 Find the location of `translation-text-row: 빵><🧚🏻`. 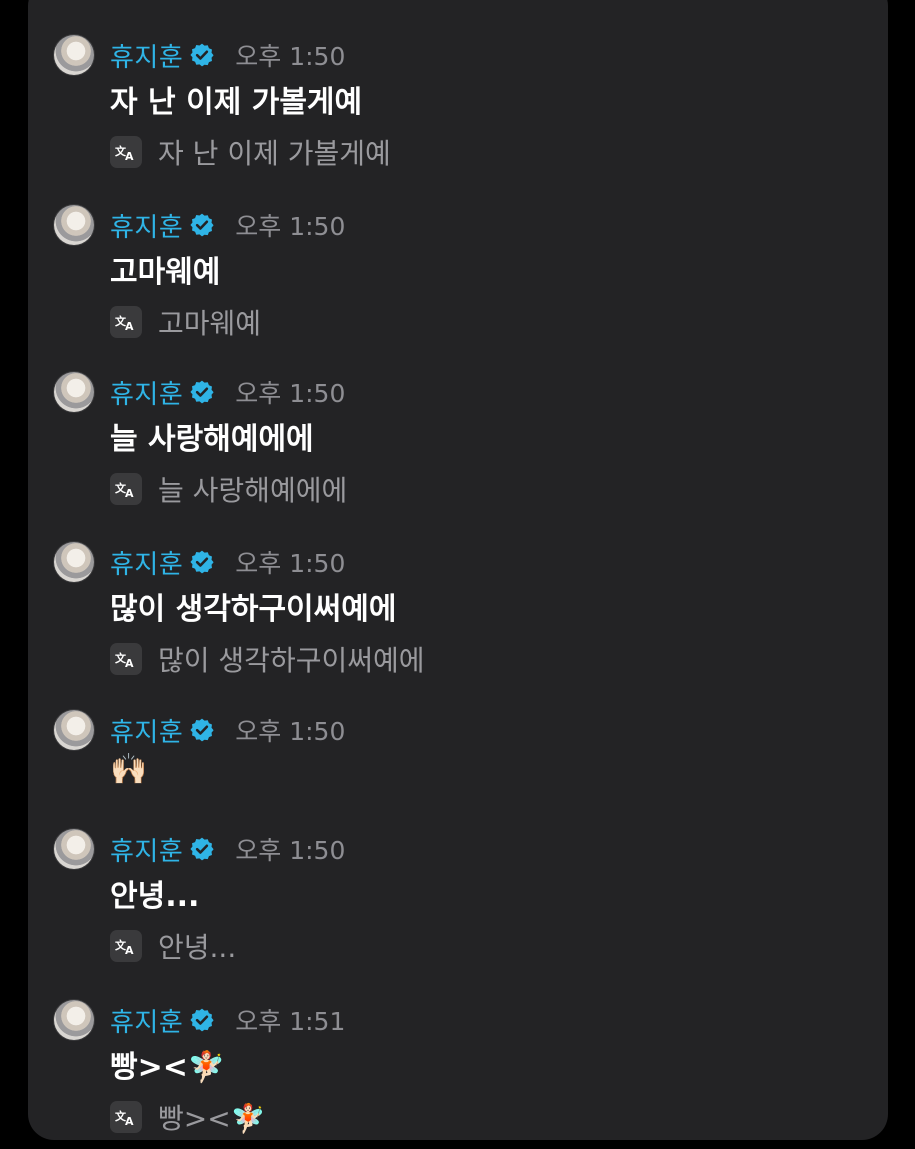

translation-text-row: 빵><🧚🏻 is located at coordinates (212, 1117).